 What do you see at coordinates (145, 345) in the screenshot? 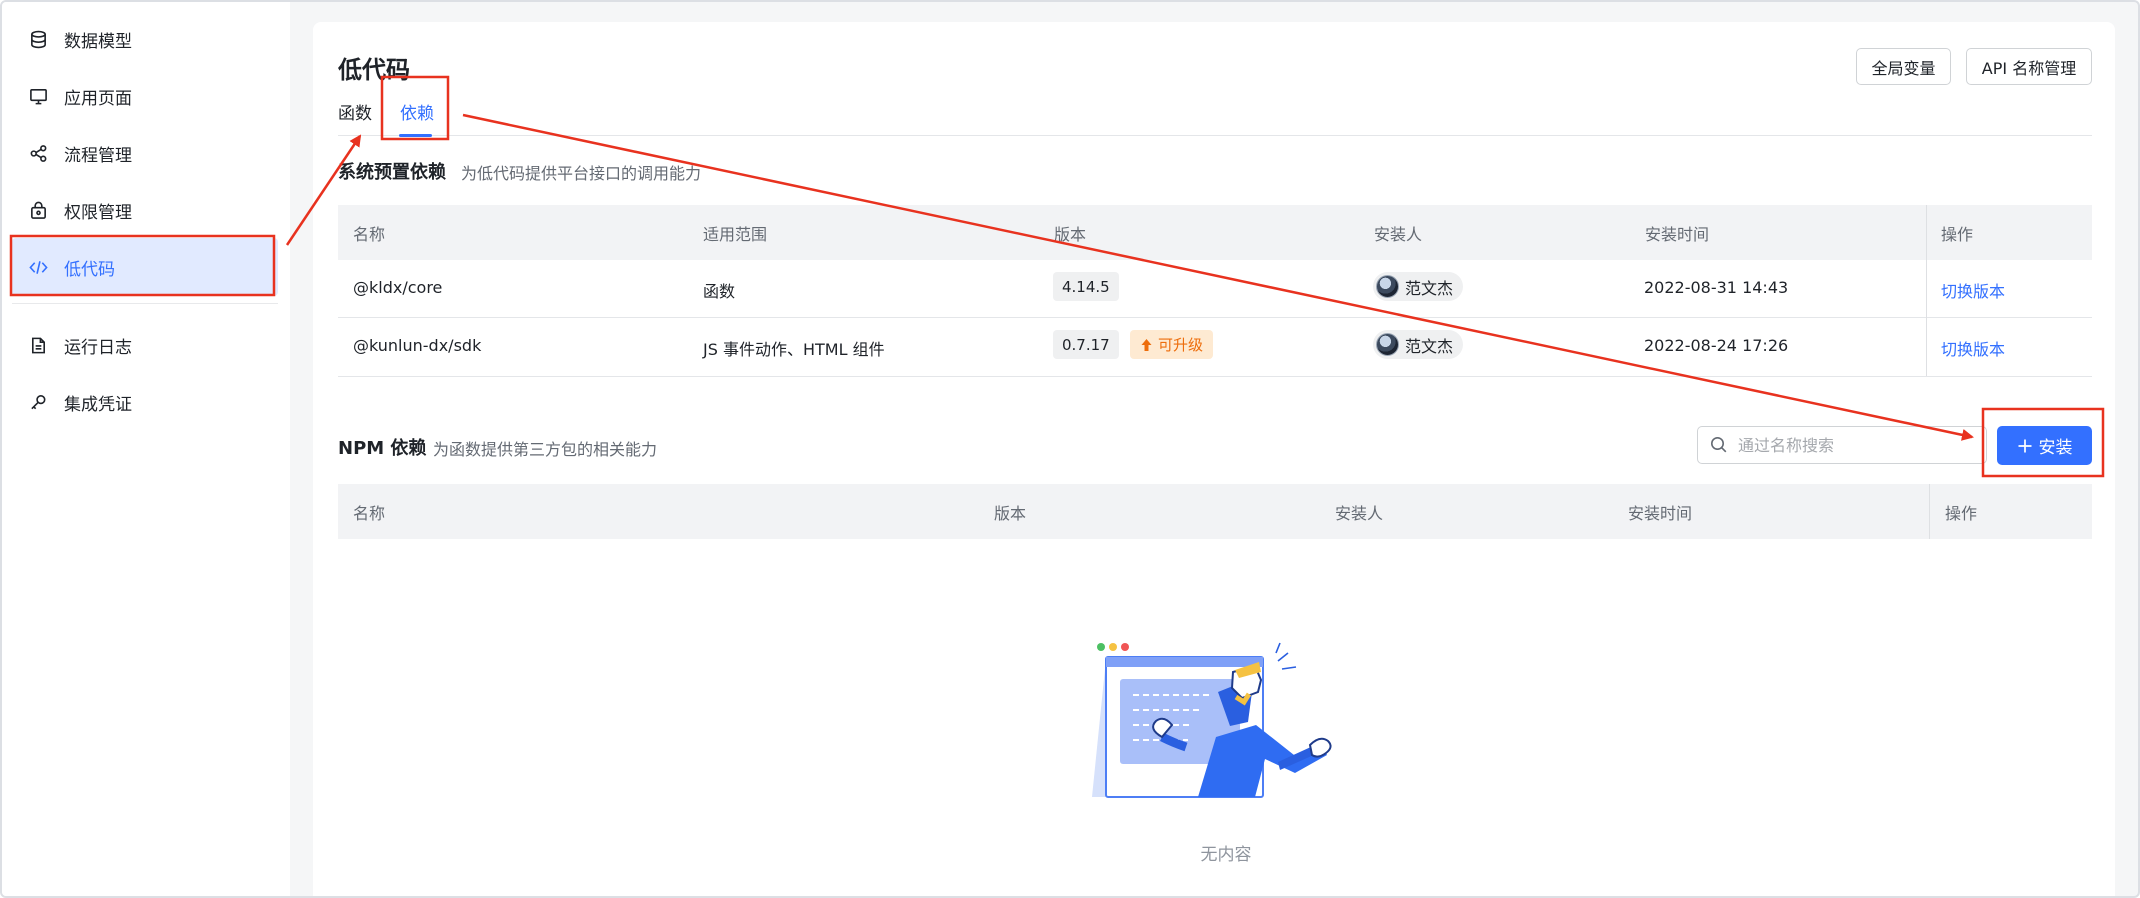
I see `sidebar-item-run-logs: 运行日志` at bounding box center [145, 345].